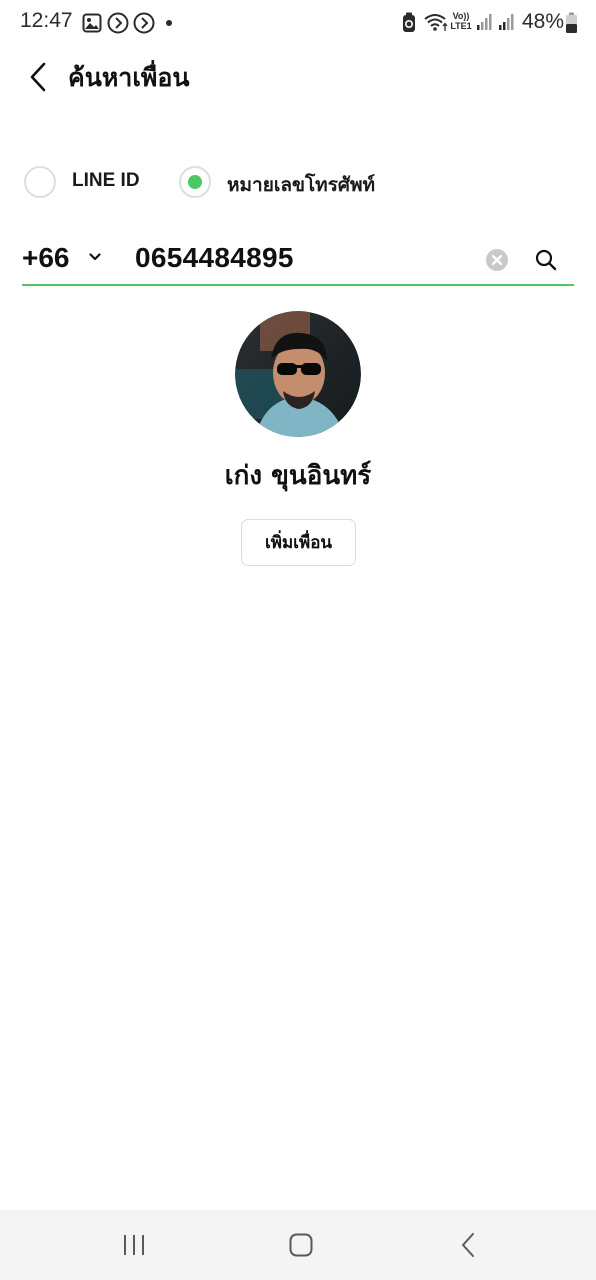 The width and height of the screenshot is (596, 1280). What do you see at coordinates (129, 77) in the screenshot?
I see `page-title: ค้นหาเพื่อน` at bounding box center [129, 77].